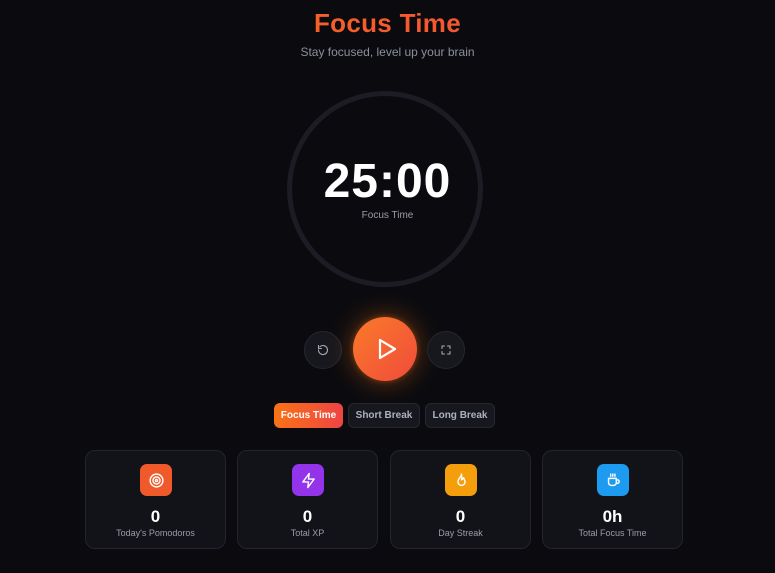  I want to click on coffee-icon, so click(613, 480).